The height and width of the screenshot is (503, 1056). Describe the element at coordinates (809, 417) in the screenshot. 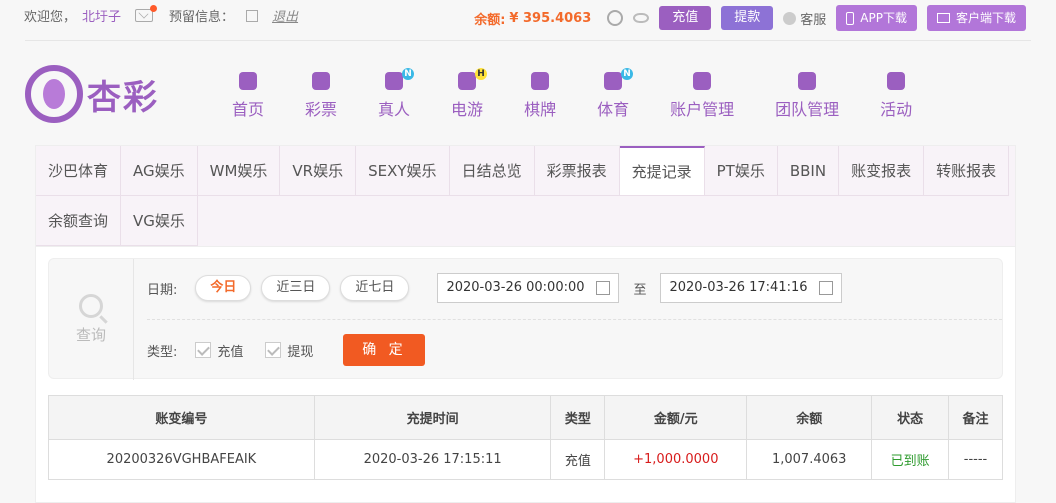

I see `column-header: 余额` at that location.